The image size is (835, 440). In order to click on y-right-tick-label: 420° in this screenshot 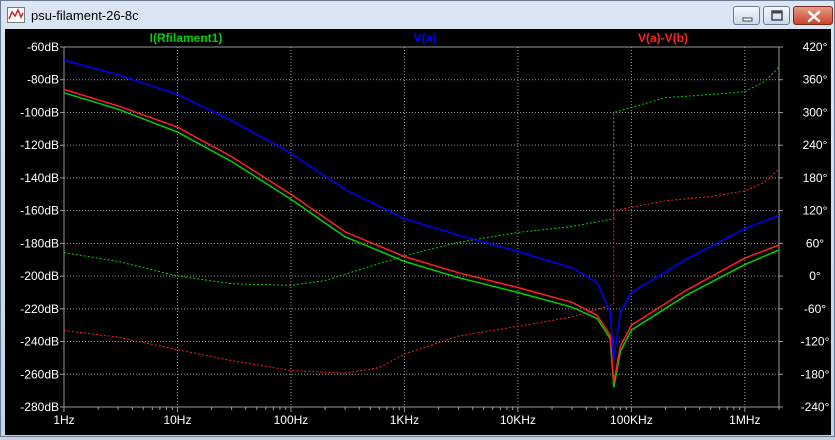, I will do `click(815, 47)`.